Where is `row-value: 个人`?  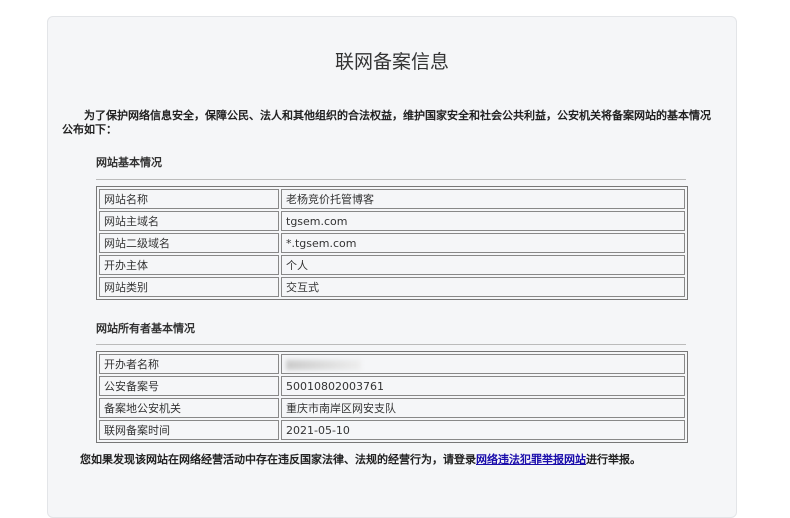 row-value: 个人 is located at coordinates (483, 265).